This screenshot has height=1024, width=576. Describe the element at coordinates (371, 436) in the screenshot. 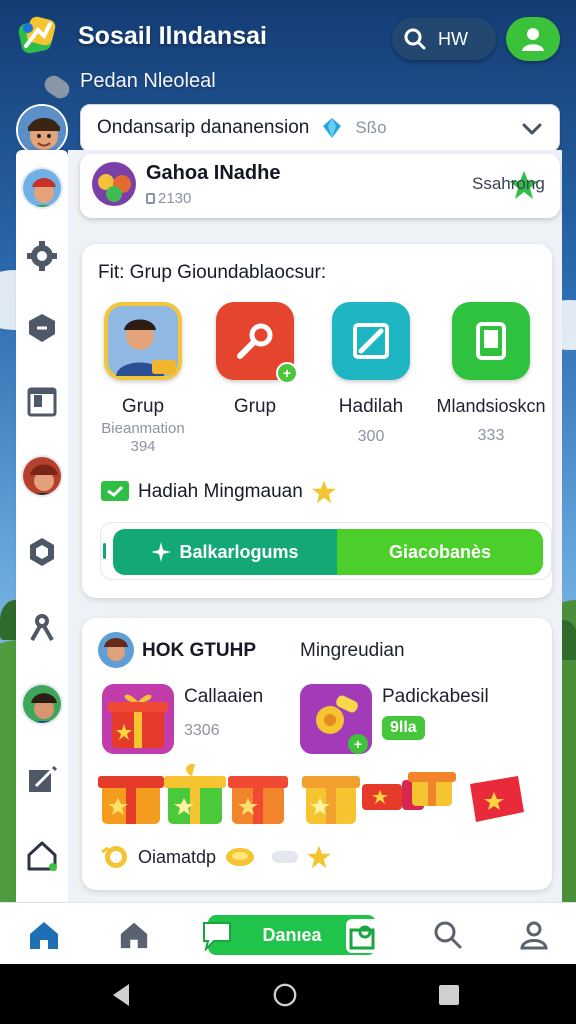

I see `tile-count: 300` at that location.